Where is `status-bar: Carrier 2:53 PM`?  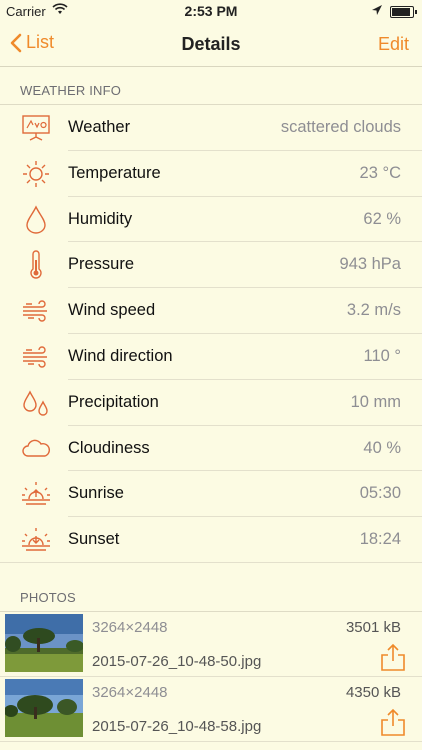 status-bar: Carrier 2:53 PM is located at coordinates (211, 11).